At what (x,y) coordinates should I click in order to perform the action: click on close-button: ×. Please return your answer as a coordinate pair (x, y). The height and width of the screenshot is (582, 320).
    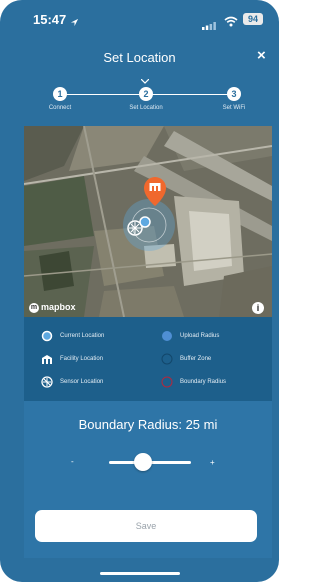
    Looking at the image, I should click on (261, 55).